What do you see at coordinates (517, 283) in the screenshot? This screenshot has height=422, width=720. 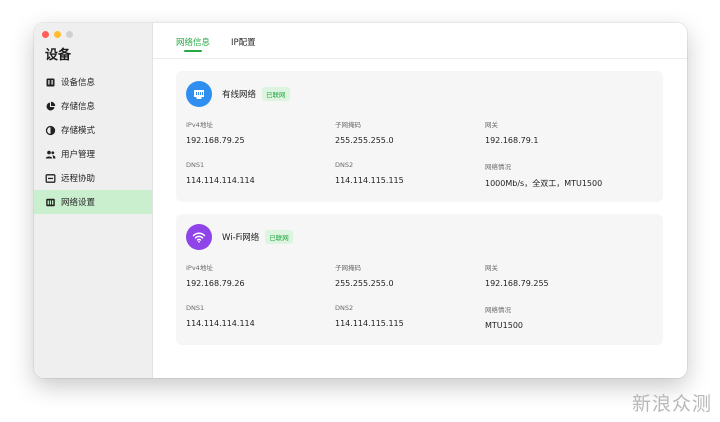 I see `field-value: 192.168.79.255` at bounding box center [517, 283].